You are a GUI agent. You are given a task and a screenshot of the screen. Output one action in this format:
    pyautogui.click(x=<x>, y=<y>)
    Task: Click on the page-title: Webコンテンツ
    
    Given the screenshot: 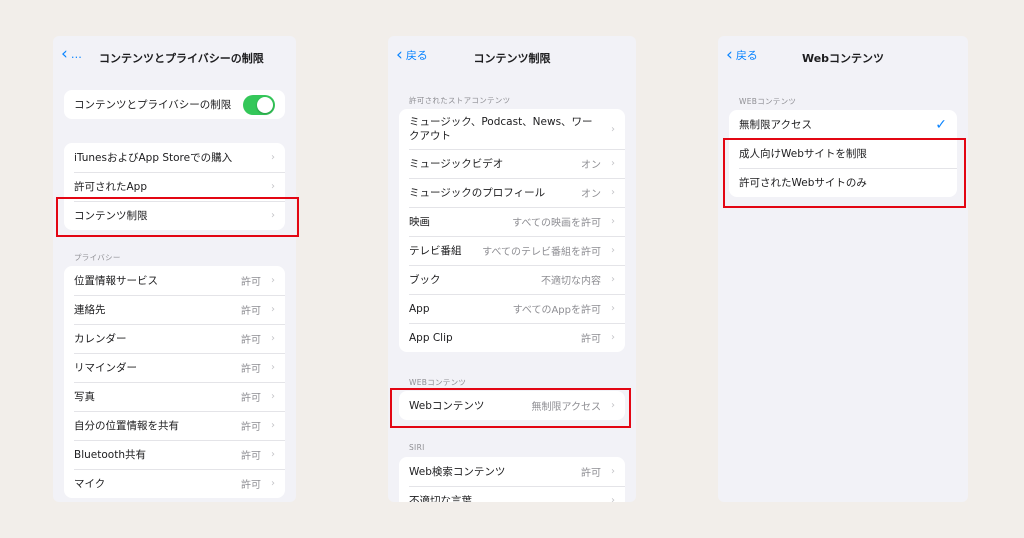 What is the action you would take?
    pyautogui.click(x=843, y=58)
    